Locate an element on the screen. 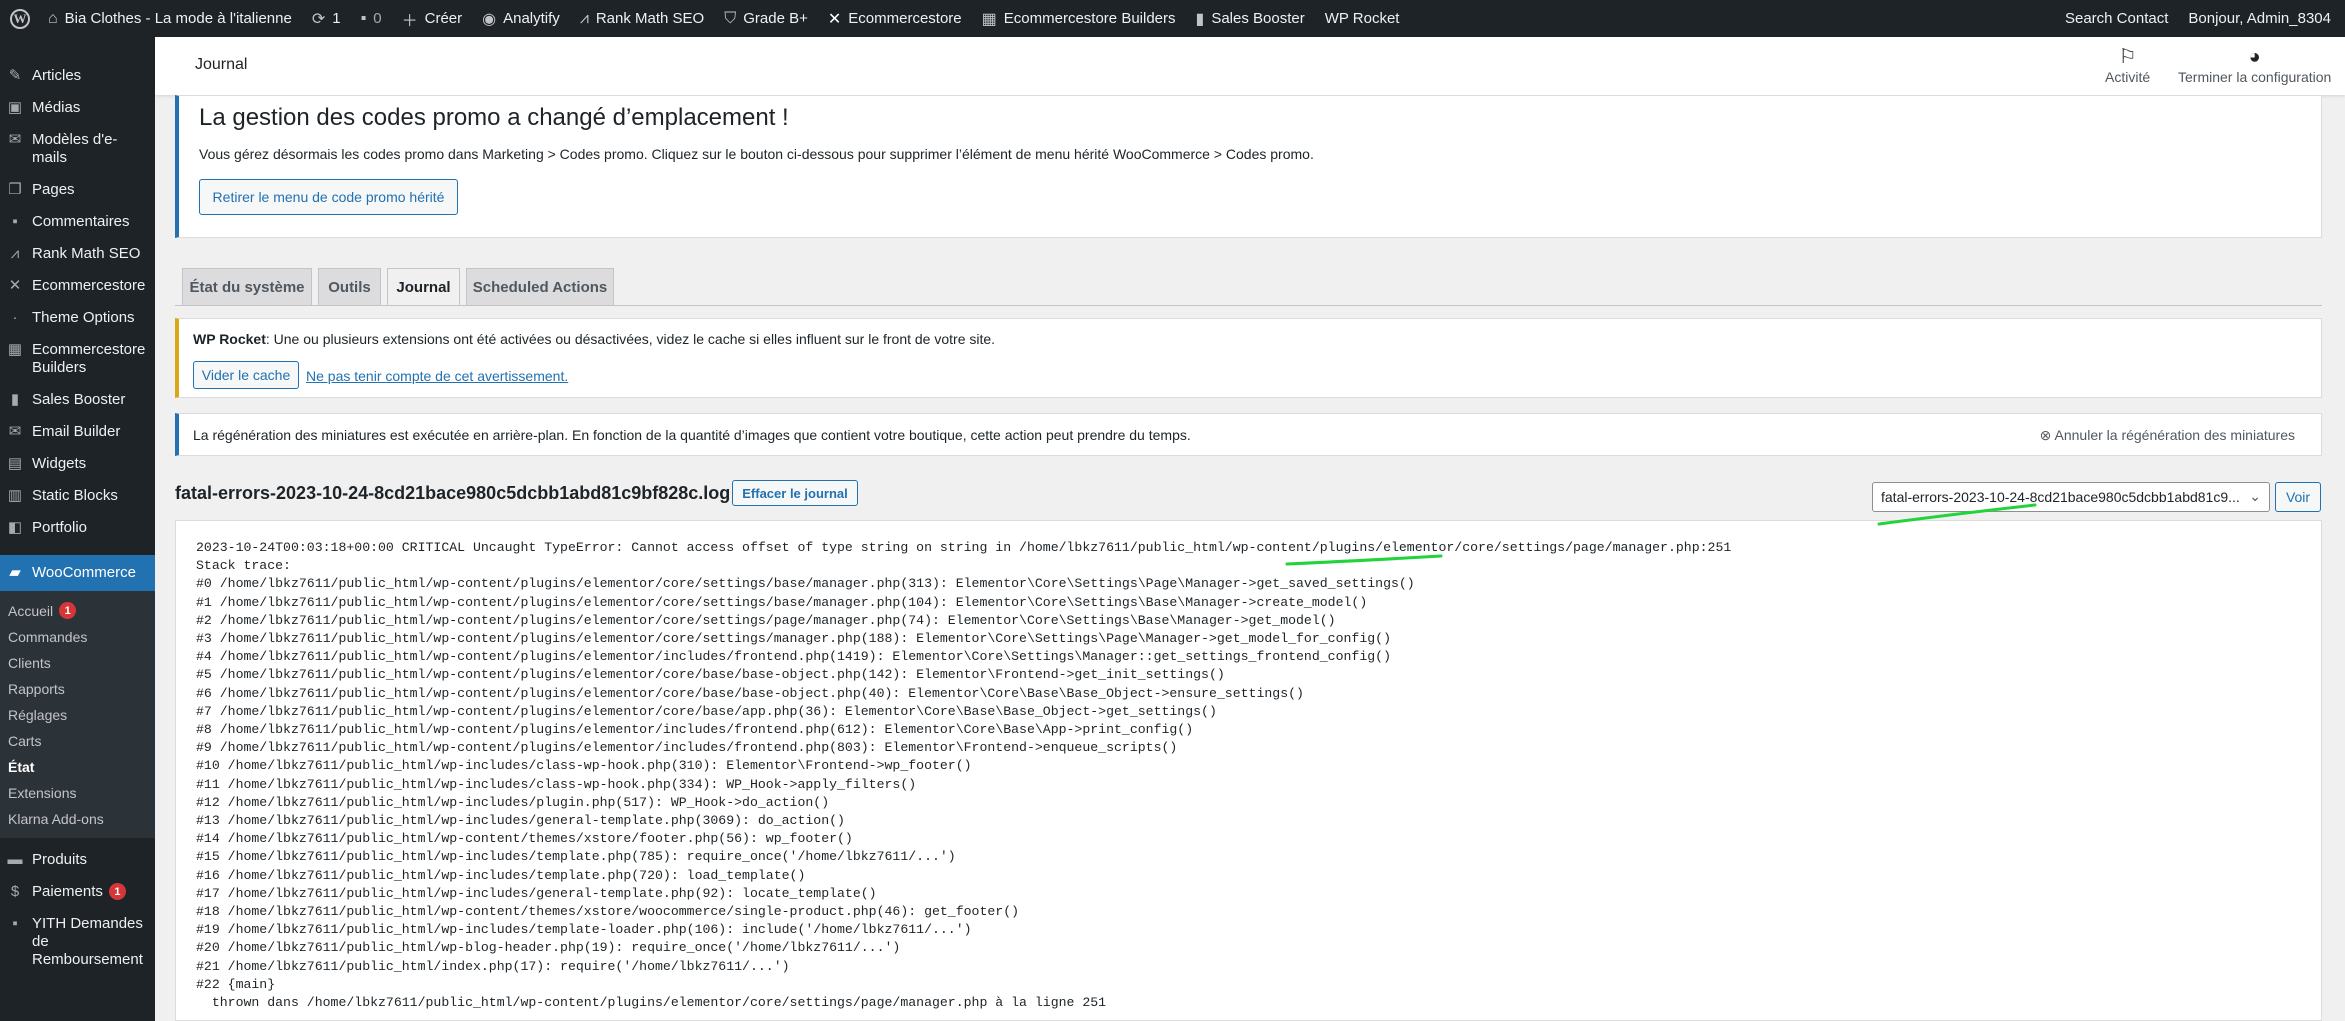 Image resolution: width=2345 pixels, height=1021 pixels. menu-sales-booster: ▮ Sales Booster is located at coordinates (77, 400).